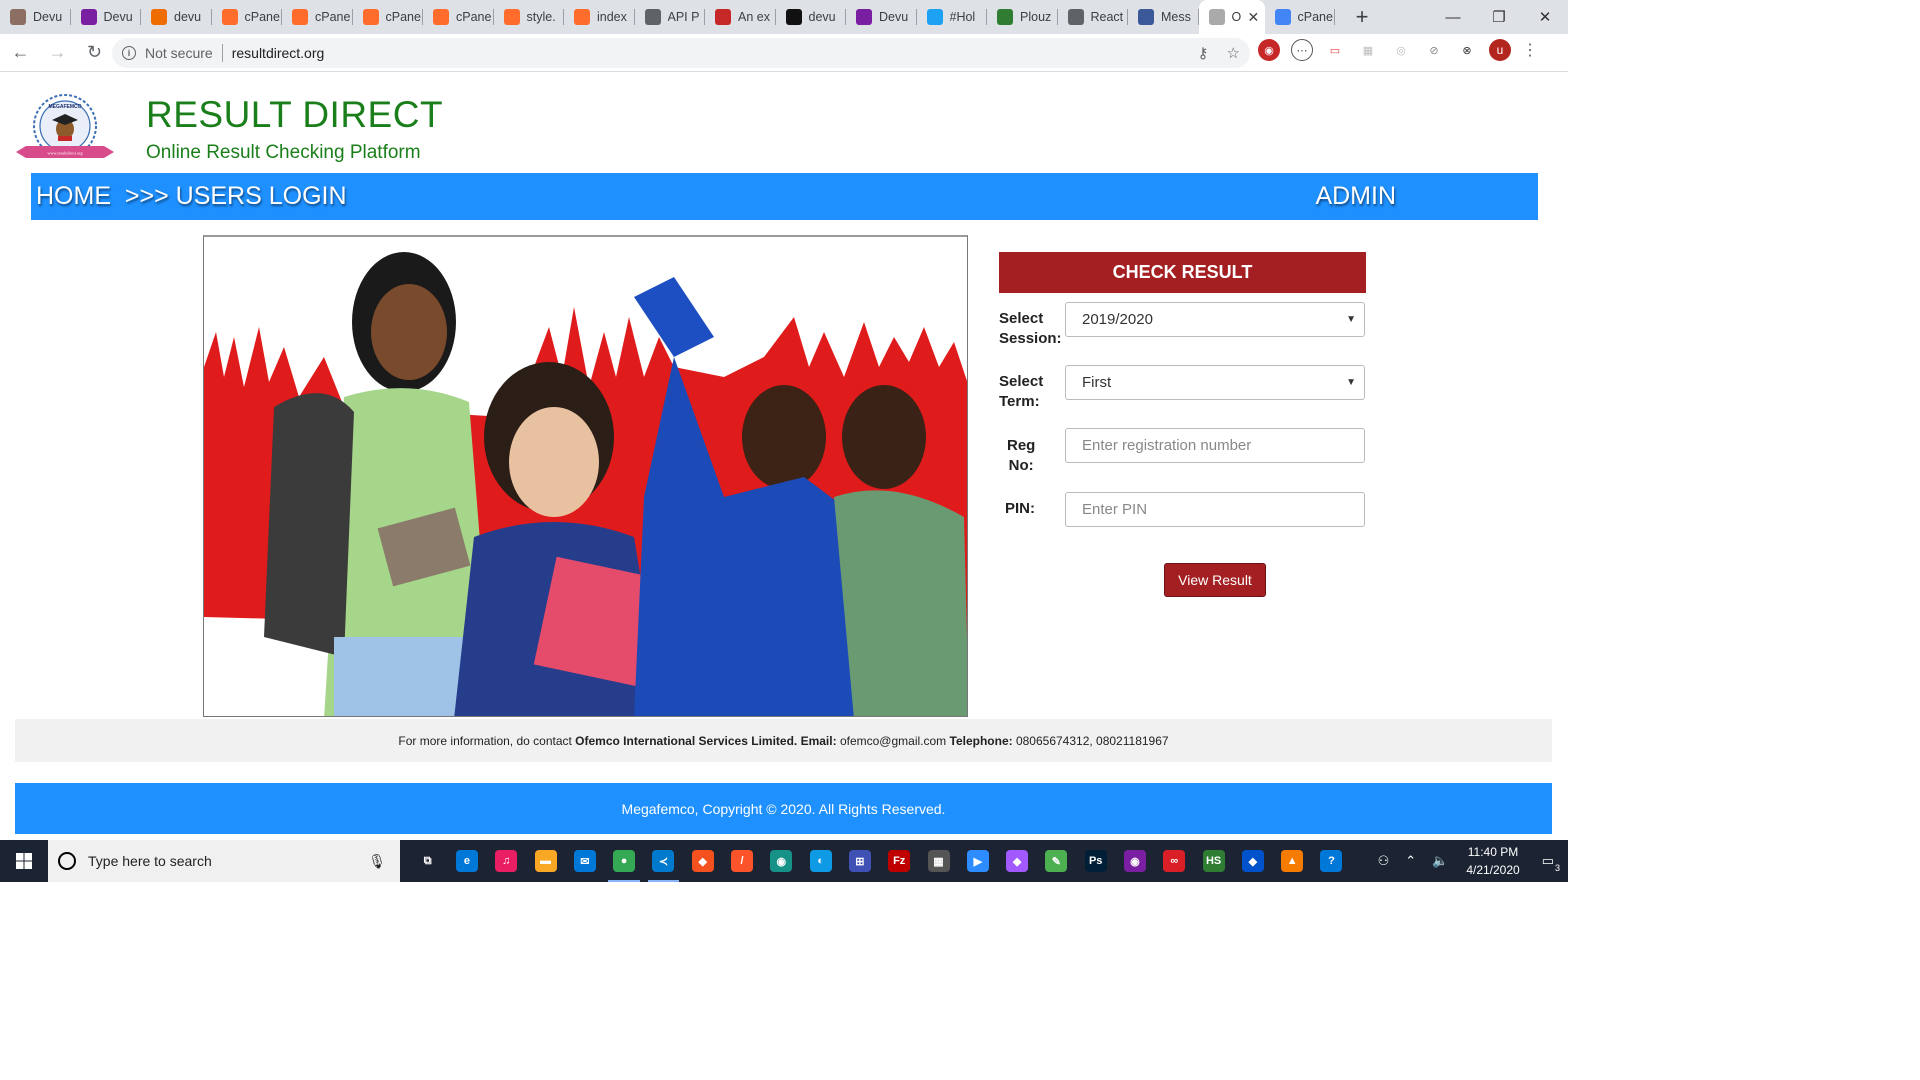  What do you see at coordinates (427, 861) in the screenshot?
I see `taskbar-app-task-view: ⧉` at bounding box center [427, 861].